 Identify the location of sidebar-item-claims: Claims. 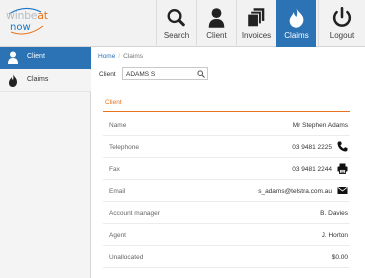
(45, 81).